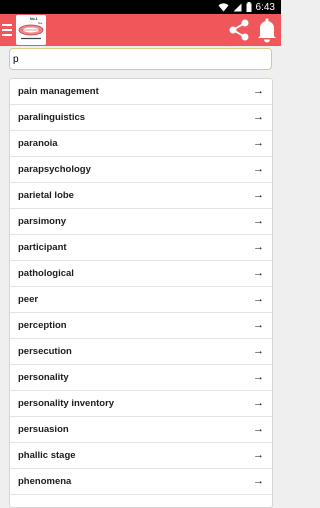  What do you see at coordinates (28, 299) in the screenshot?
I see `term-label: peer` at bounding box center [28, 299].